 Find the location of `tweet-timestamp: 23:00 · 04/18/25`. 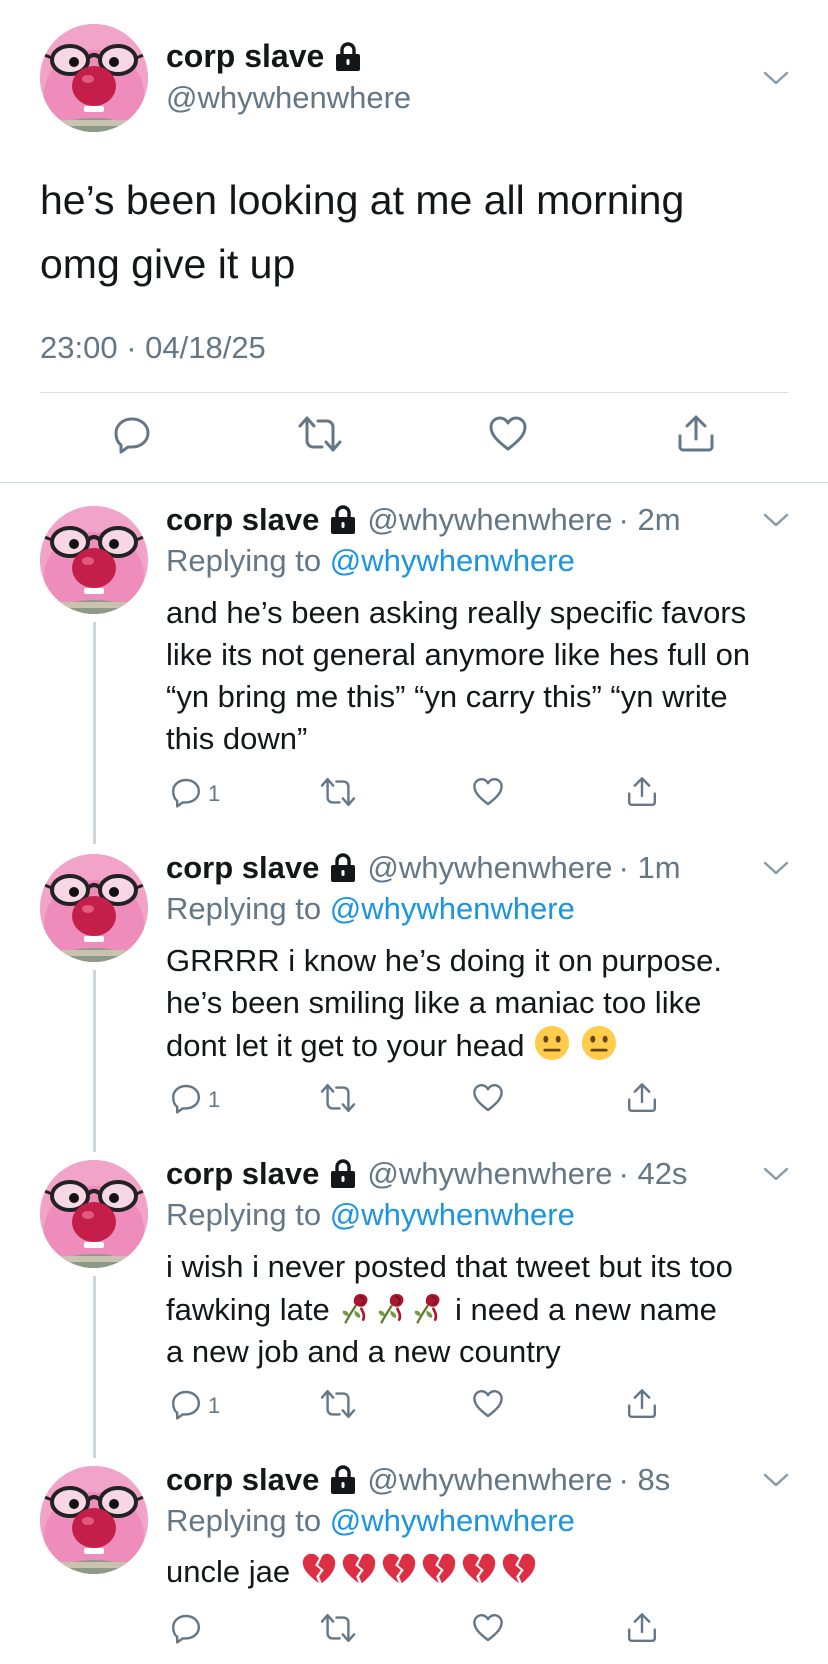

tweet-timestamp: 23:00 · 04/18/25 is located at coordinates (153, 348).